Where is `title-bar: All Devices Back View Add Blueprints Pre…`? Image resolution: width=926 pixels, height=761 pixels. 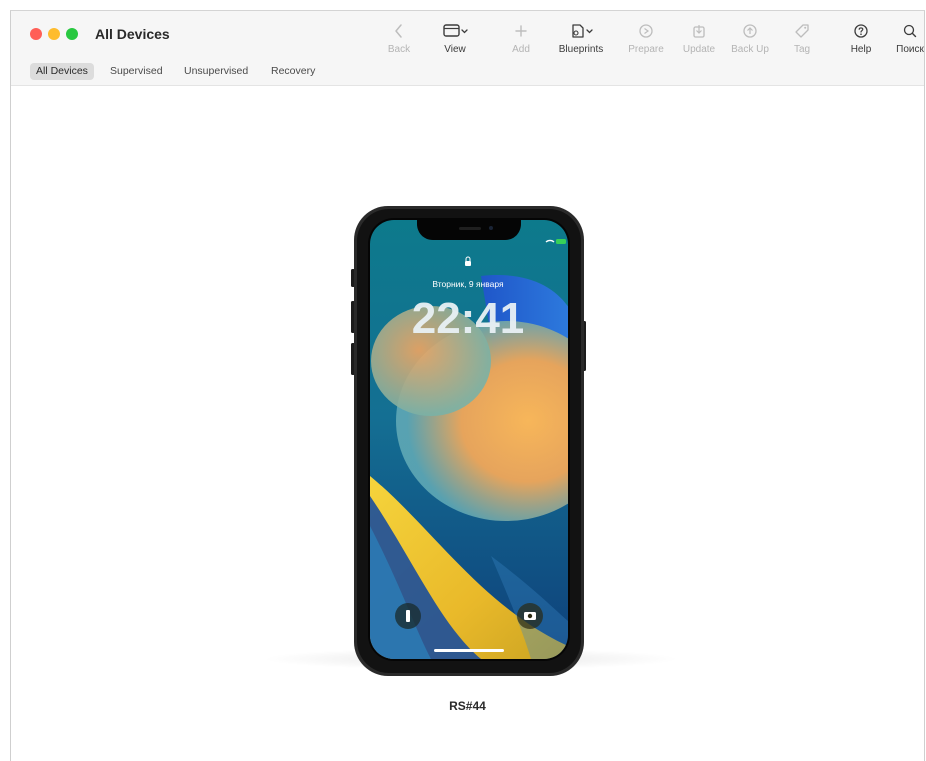 title-bar: All Devices Back View Add Blueprints Pre… is located at coordinates (467, 35).